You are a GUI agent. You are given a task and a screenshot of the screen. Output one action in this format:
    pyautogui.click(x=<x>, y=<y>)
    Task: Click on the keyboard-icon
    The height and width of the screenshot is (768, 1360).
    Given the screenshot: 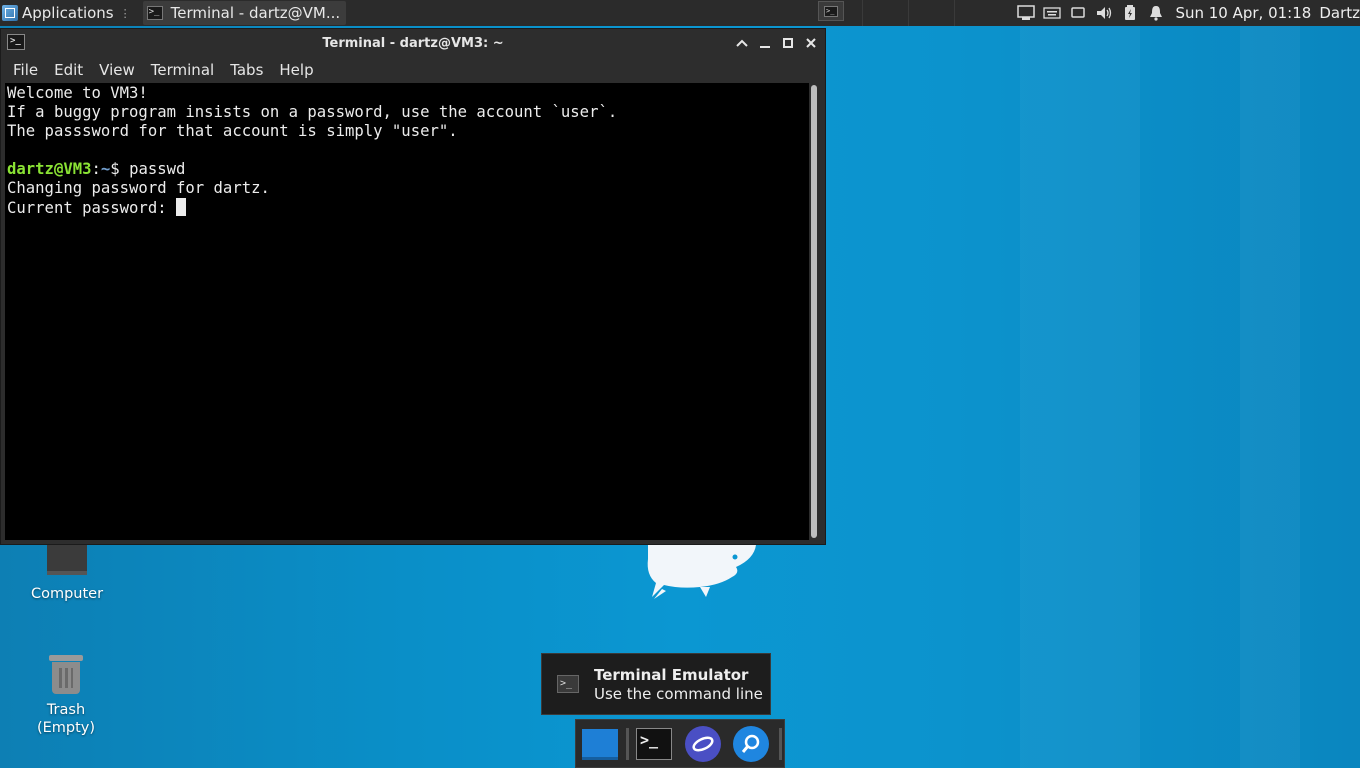 What is the action you would take?
    pyautogui.click(x=1052, y=13)
    